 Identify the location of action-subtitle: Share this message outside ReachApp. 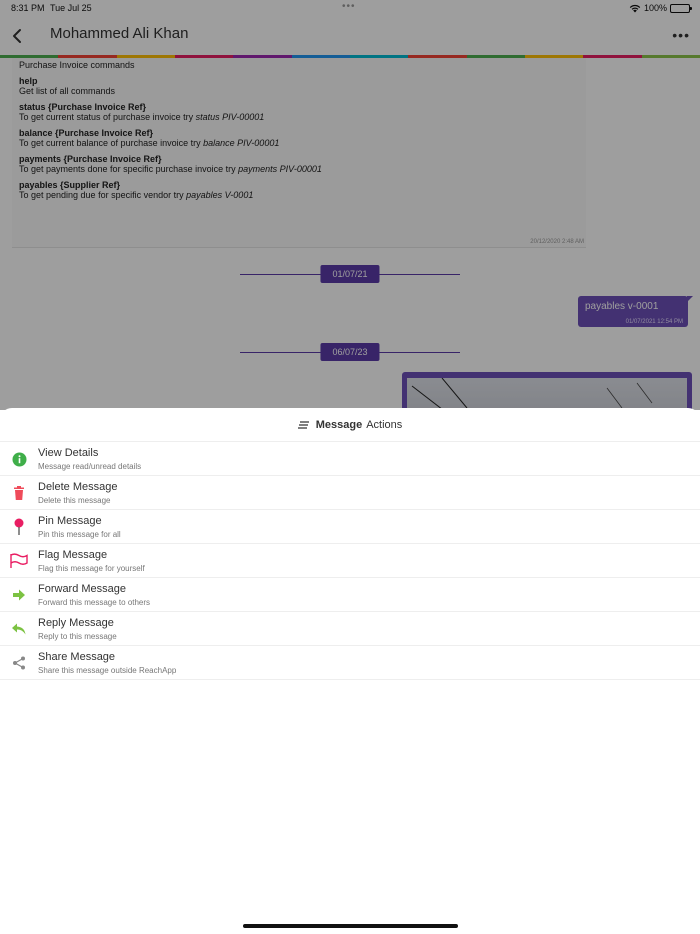
(107, 670).